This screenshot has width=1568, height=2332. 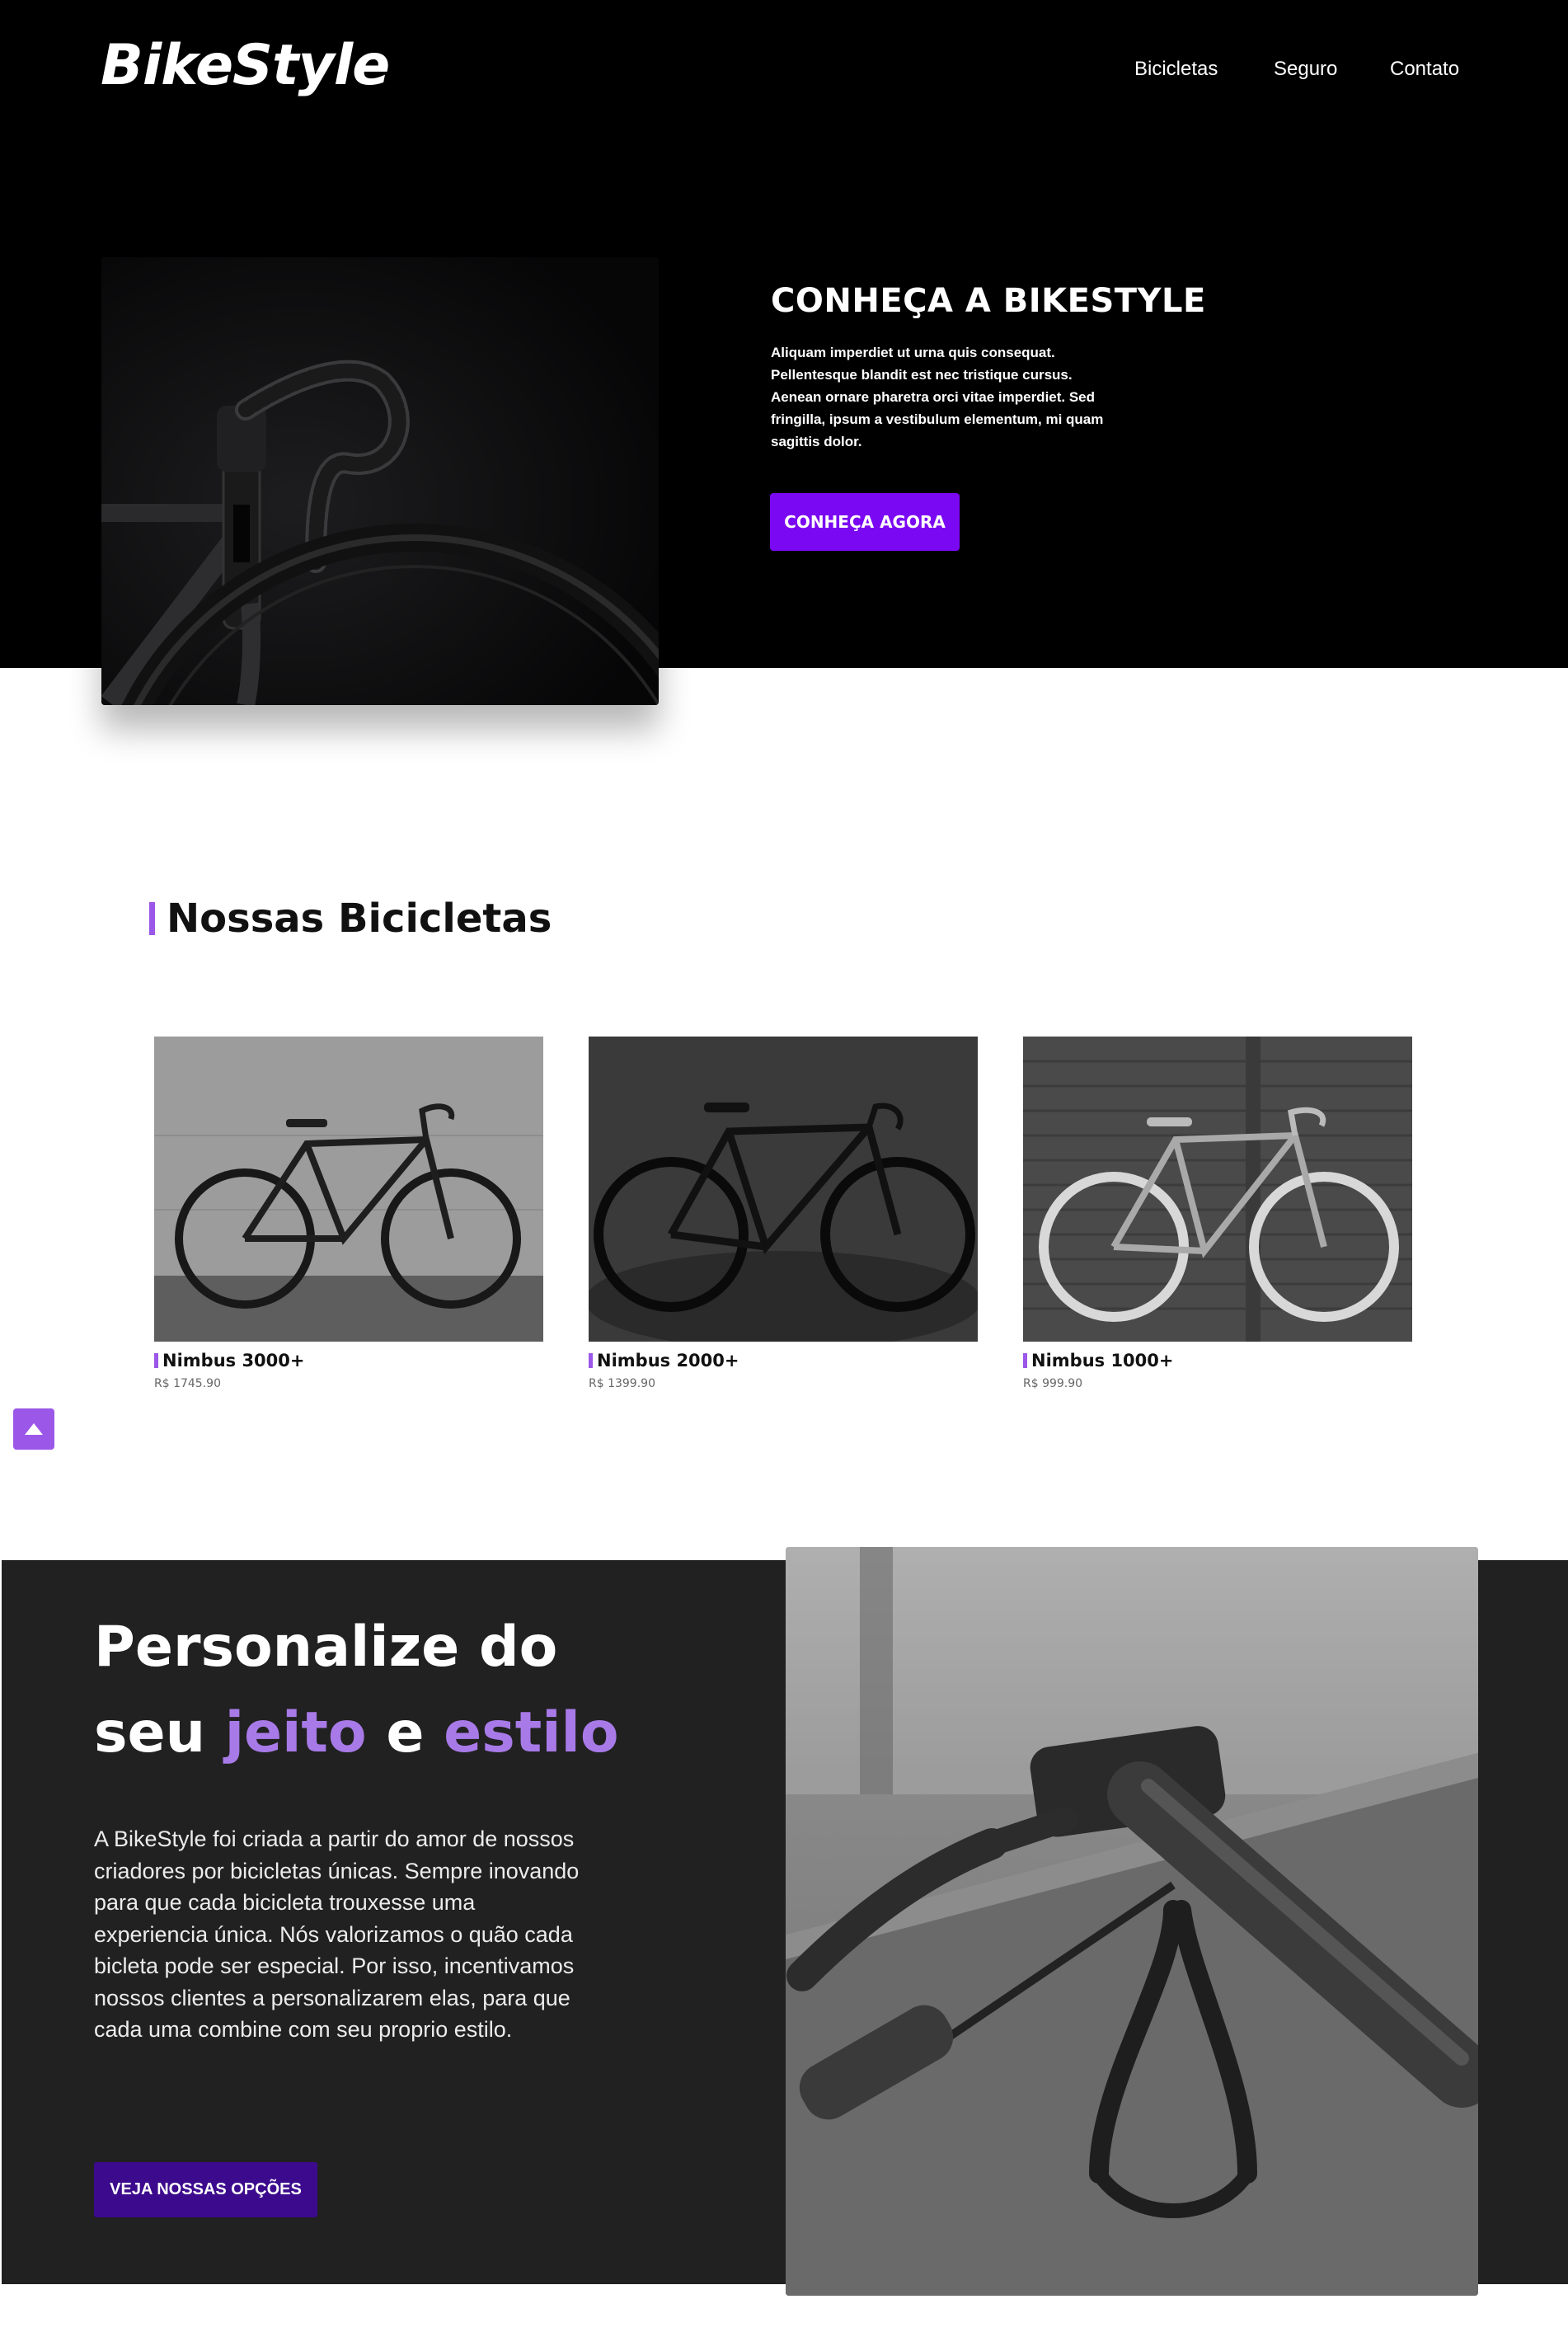 What do you see at coordinates (326, 1647) in the screenshot?
I see `personalize-title-line1: Personalize do` at bounding box center [326, 1647].